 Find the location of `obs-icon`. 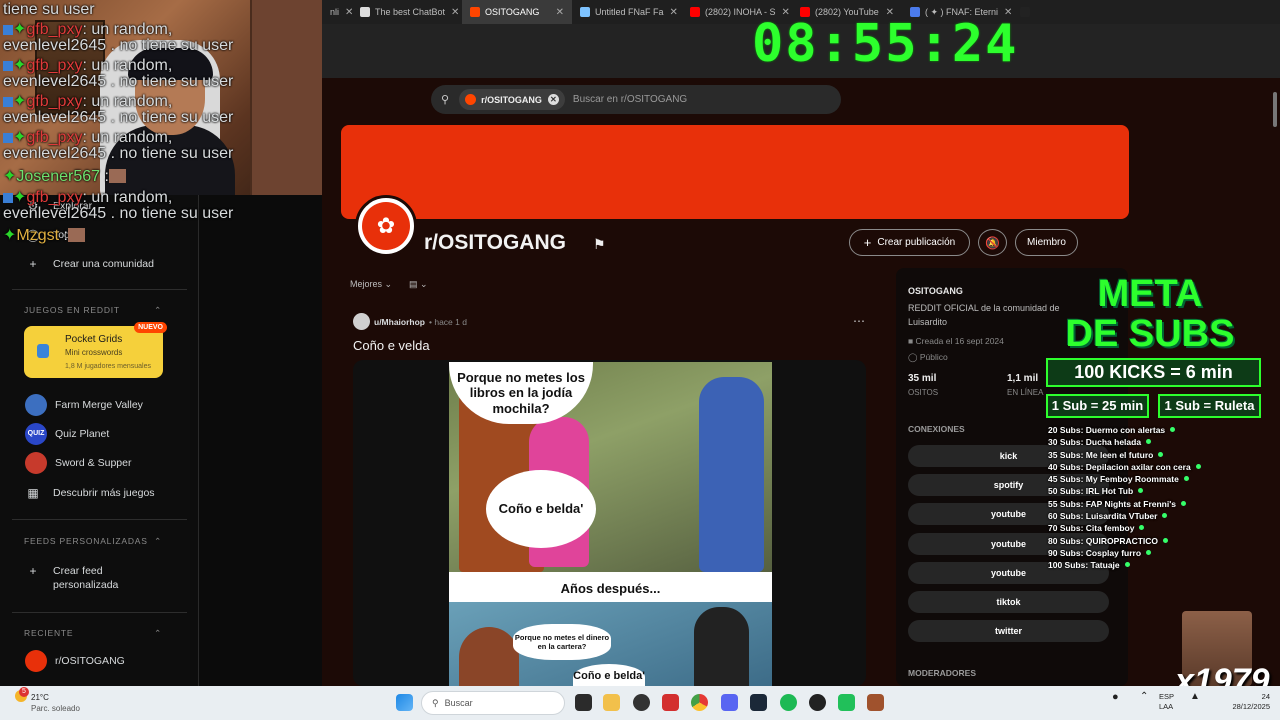

obs-icon is located at coordinates (641, 702).